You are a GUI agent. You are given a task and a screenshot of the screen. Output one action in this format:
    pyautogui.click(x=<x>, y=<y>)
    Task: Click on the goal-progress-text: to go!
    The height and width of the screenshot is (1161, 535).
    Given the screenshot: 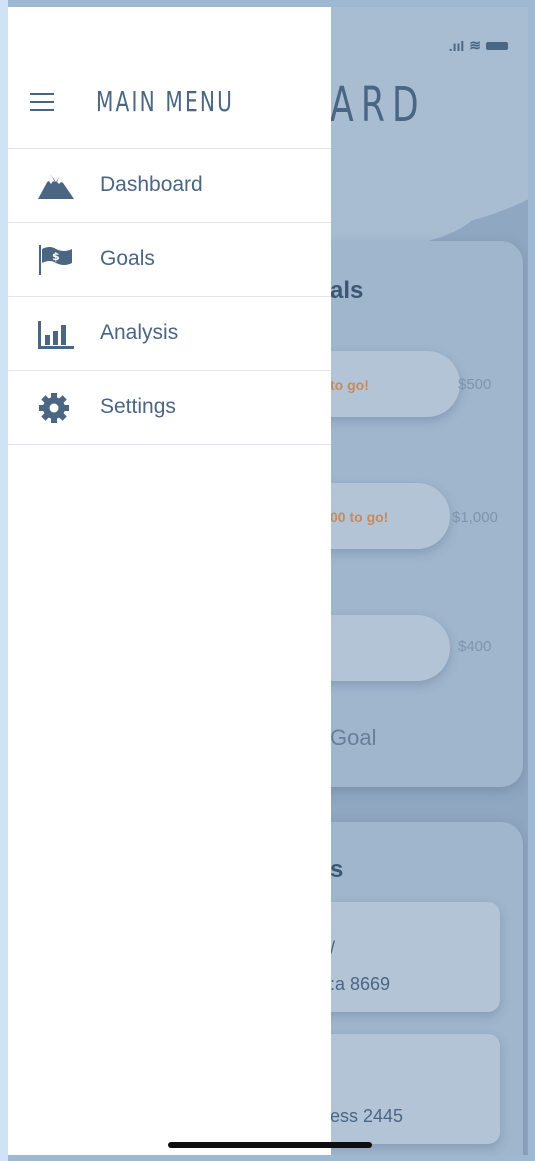 What is the action you would take?
    pyautogui.click(x=349, y=385)
    